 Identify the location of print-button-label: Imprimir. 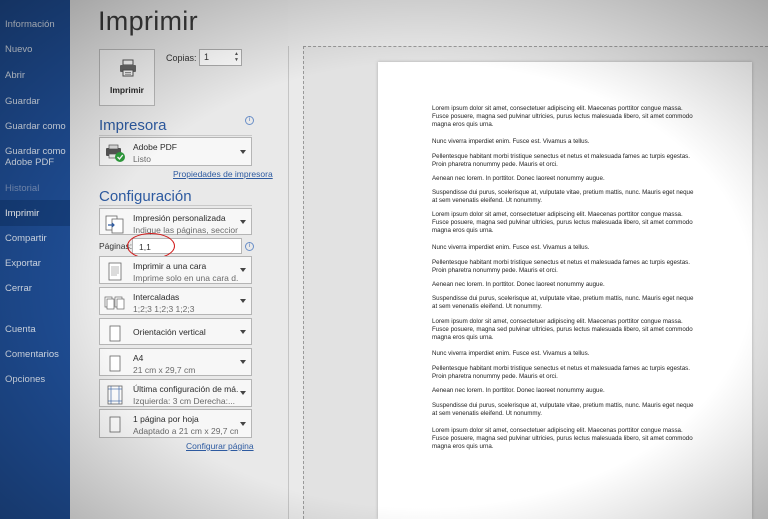
(126, 90).